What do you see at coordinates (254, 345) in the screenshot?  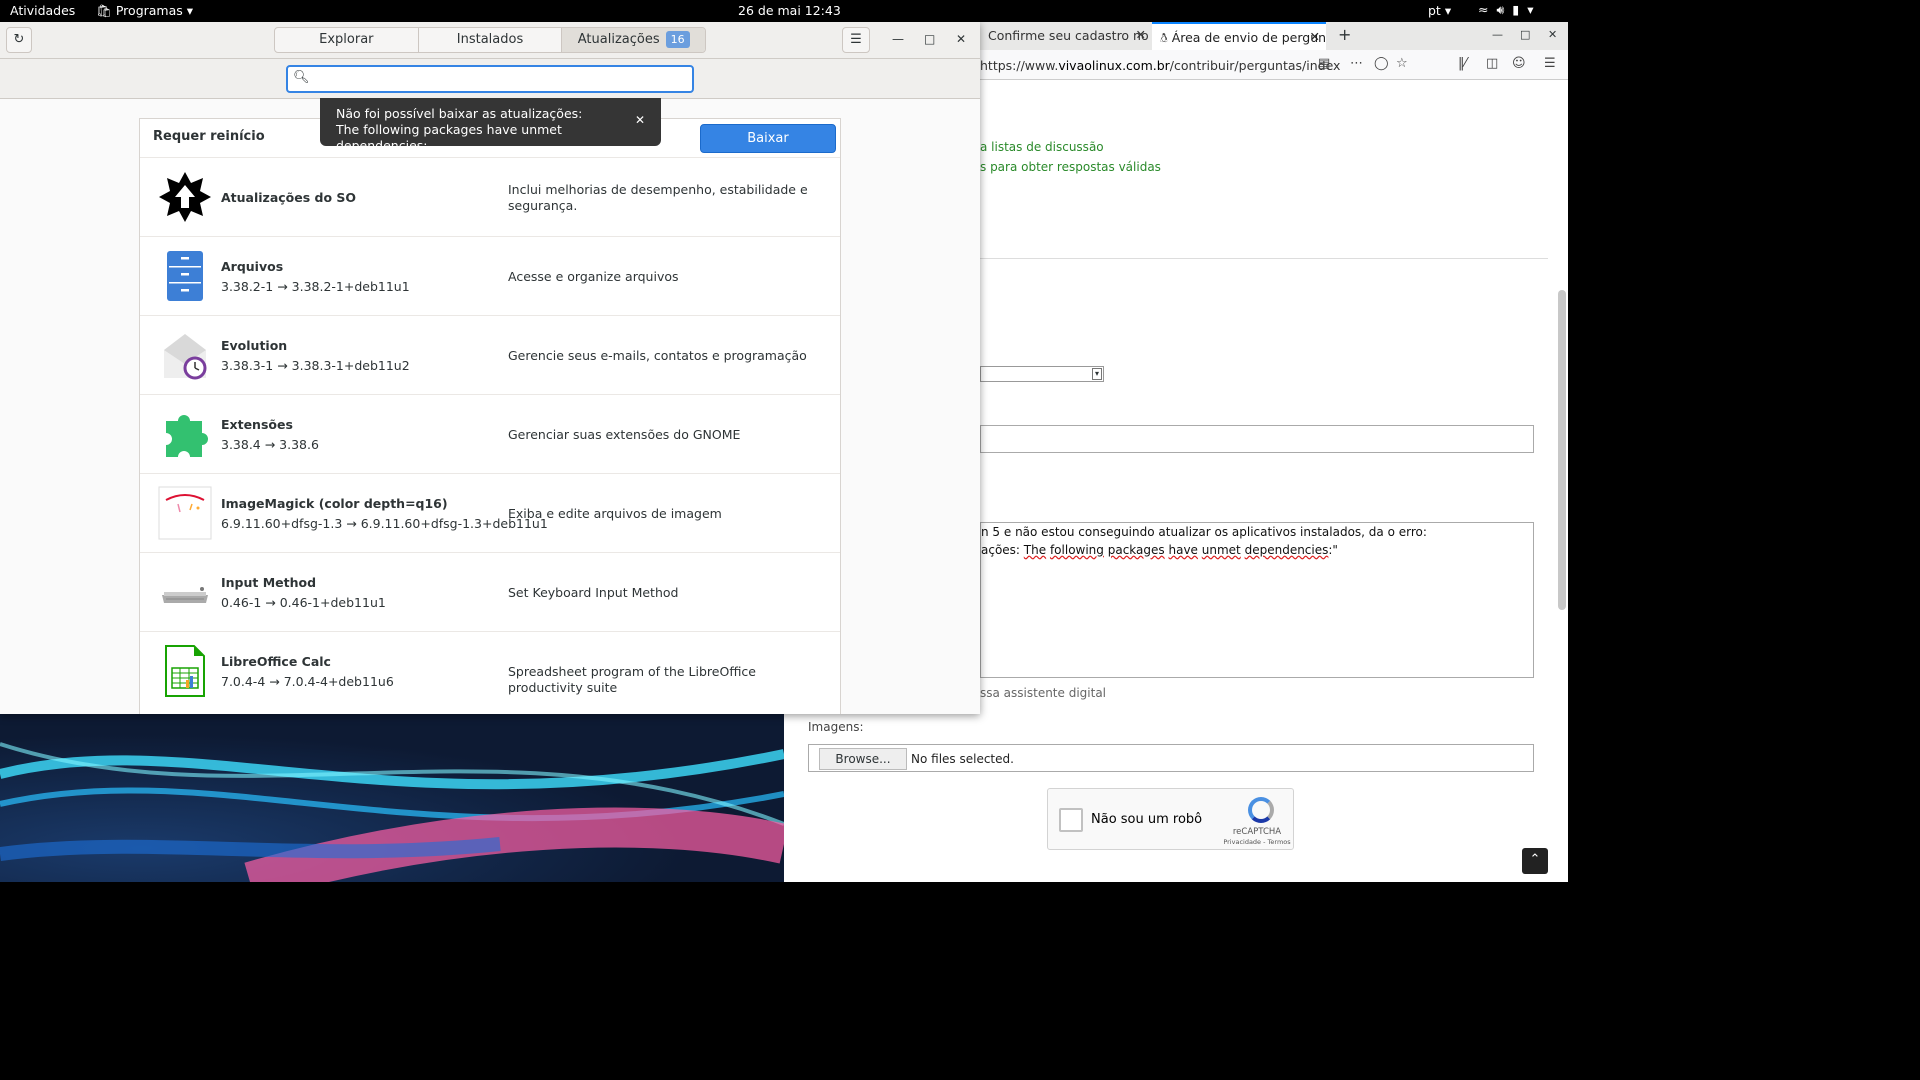 I see `app-name: Evolution` at bounding box center [254, 345].